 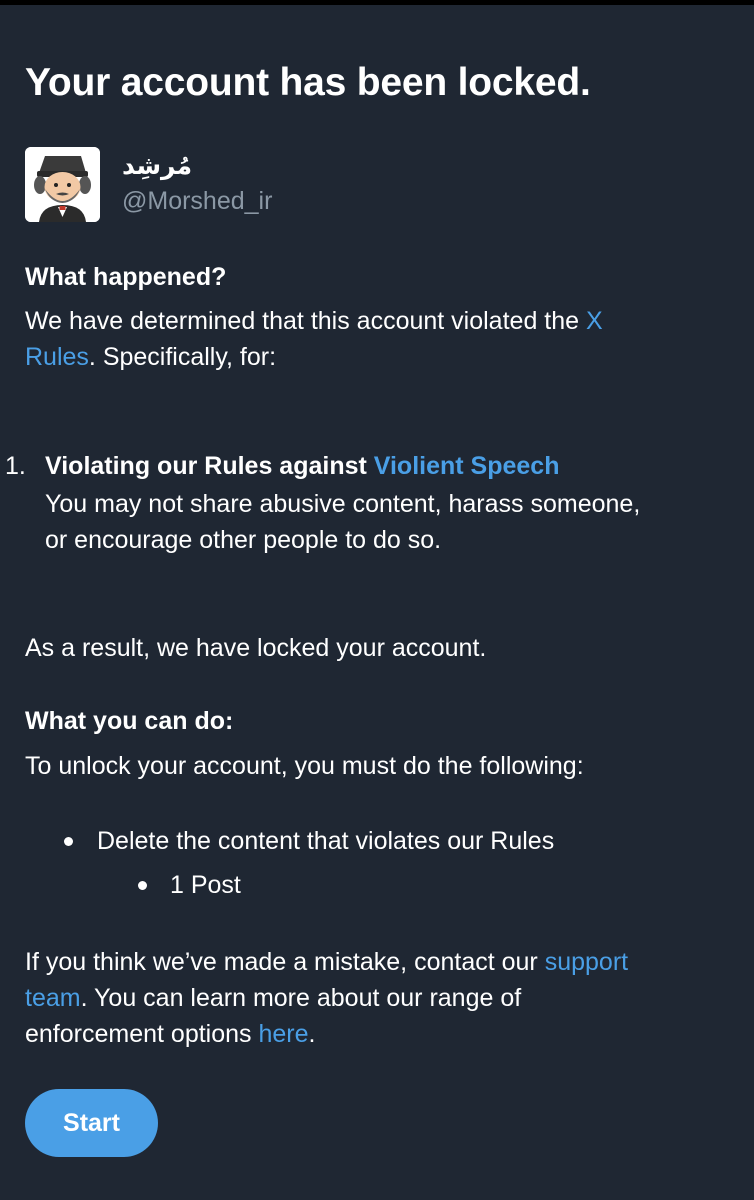 What do you see at coordinates (53, 998) in the screenshot?
I see `support-team-link: team` at bounding box center [53, 998].